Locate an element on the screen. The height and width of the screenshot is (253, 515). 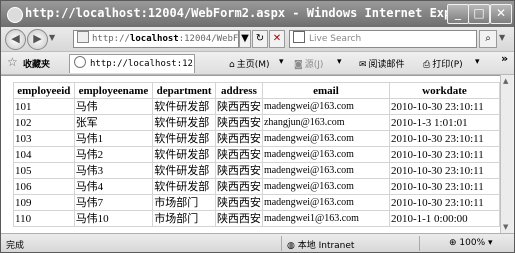
table-cell-workdate: 2010-1-1 0:00:00 is located at coordinates (444, 218).